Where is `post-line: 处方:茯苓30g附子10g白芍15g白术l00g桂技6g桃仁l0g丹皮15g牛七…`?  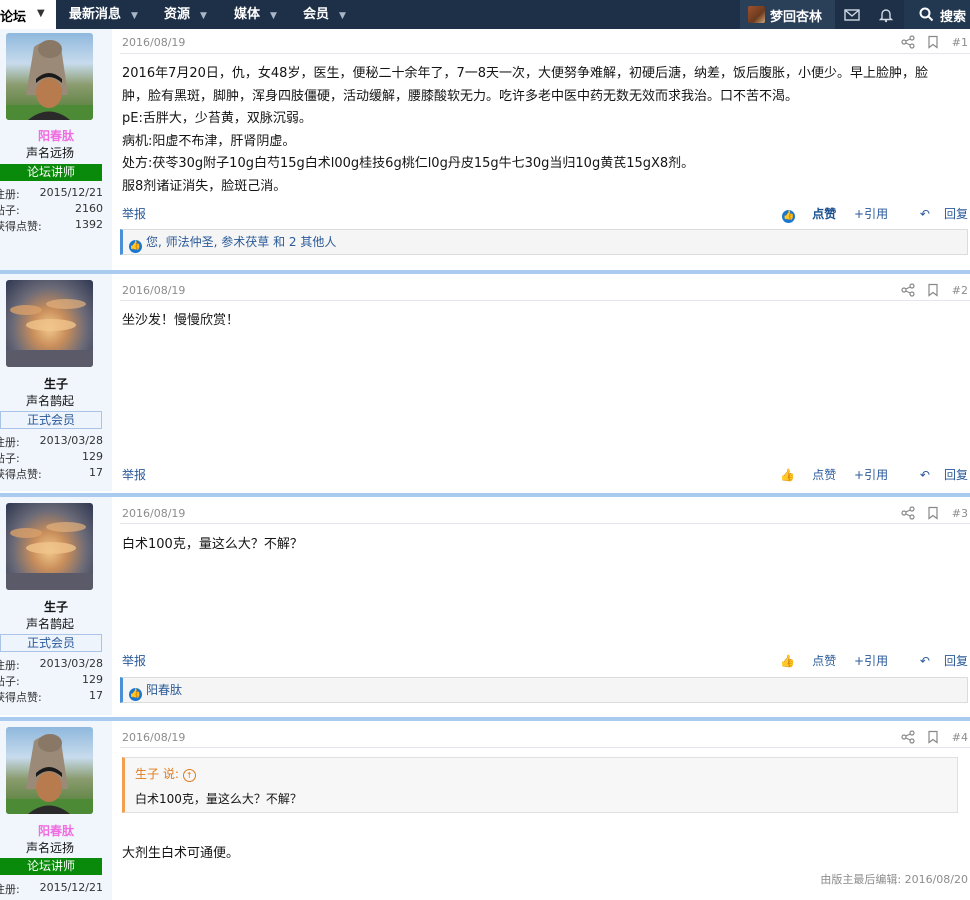 post-line: 处方:茯苓30g附子10g白芍15g白术l00g桂技6g桃仁l0g丹皮15g牛七… is located at coordinates (408, 163).